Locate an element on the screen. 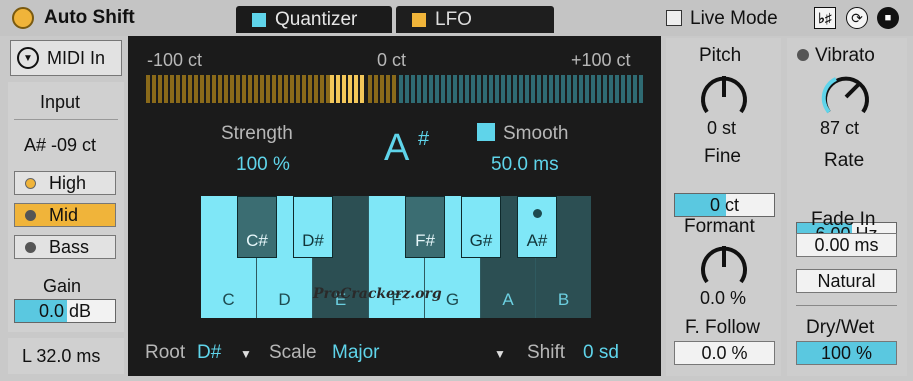  active-note-dot-icon is located at coordinates (537, 213).